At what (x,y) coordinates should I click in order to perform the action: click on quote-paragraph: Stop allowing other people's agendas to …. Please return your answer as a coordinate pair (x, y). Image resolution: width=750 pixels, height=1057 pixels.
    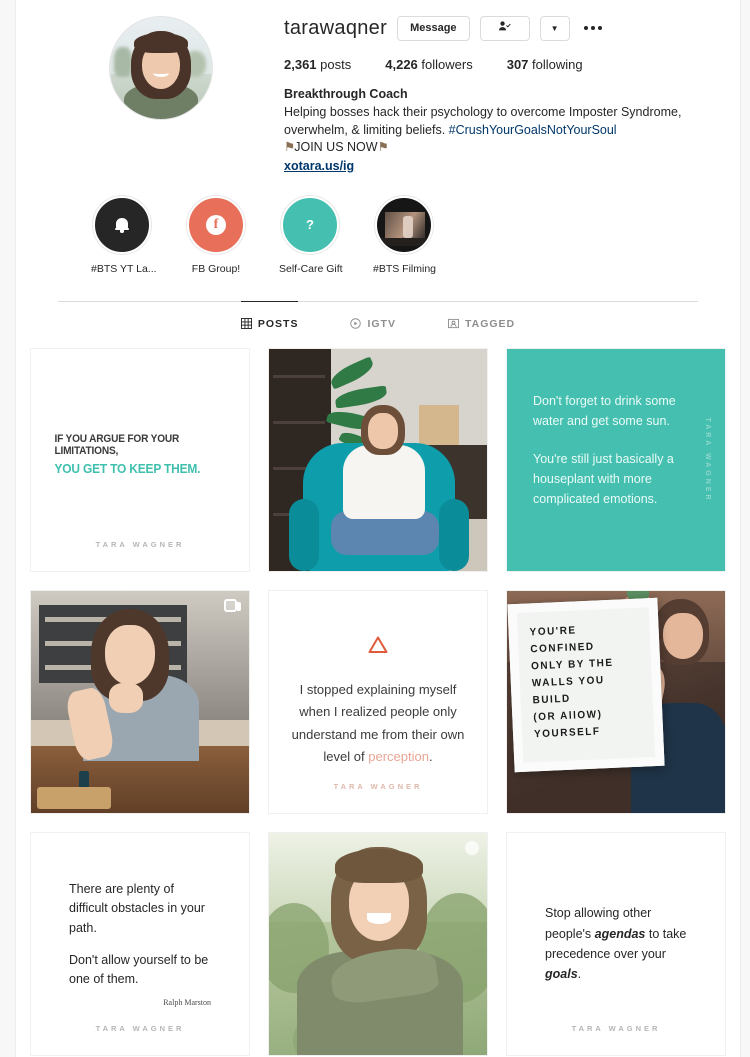
    Looking at the image, I should click on (616, 943).